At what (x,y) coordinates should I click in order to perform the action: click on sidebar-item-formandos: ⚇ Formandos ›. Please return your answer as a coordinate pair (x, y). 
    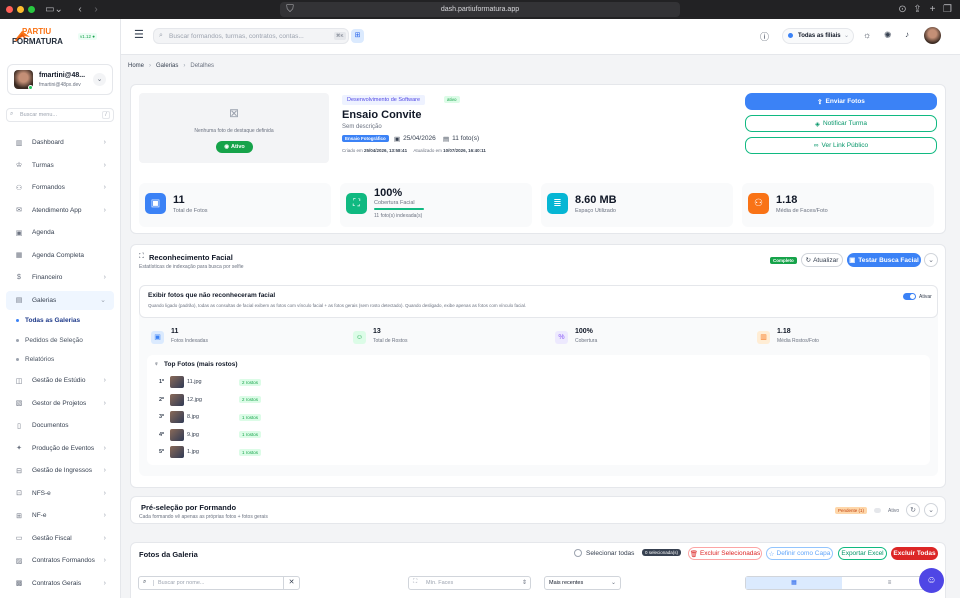
    Looking at the image, I should click on (60, 187).